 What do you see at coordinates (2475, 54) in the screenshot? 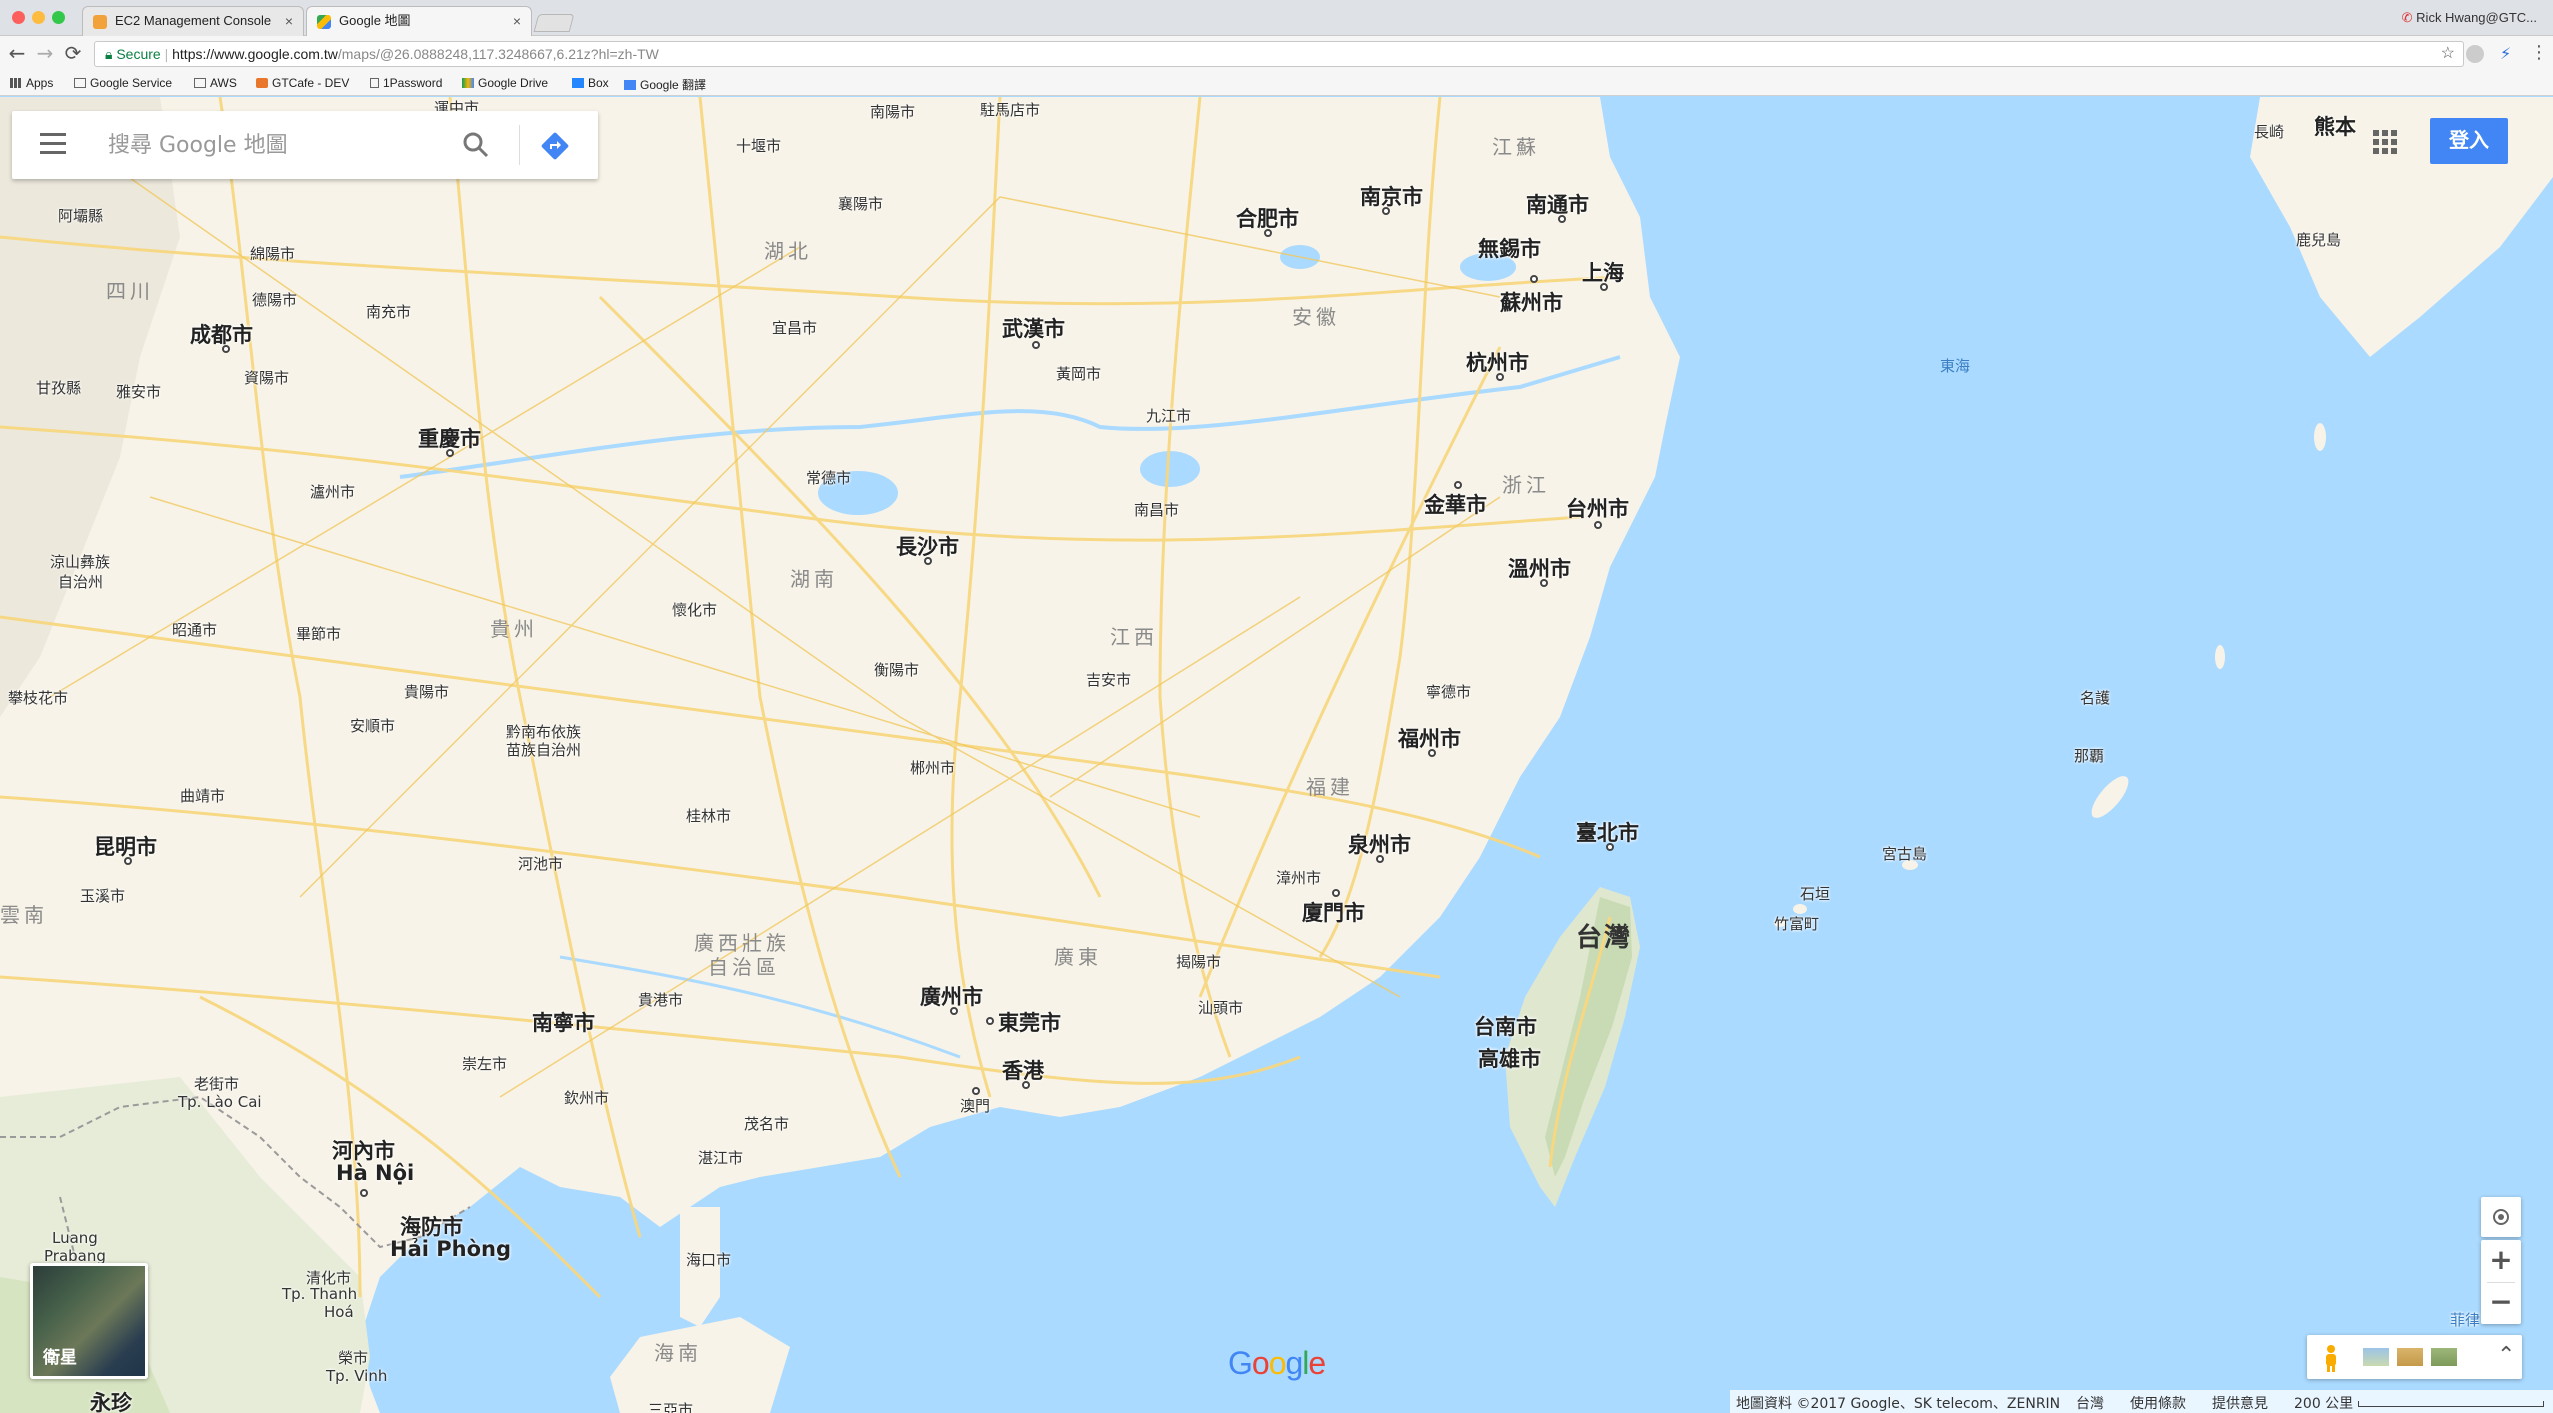
I see `extension-cloud-icon` at bounding box center [2475, 54].